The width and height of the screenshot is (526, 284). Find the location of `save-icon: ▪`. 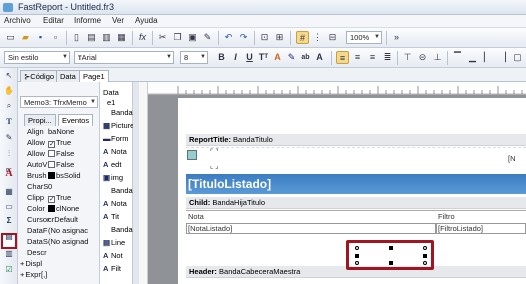

save-icon: ▪ is located at coordinates (40, 37).